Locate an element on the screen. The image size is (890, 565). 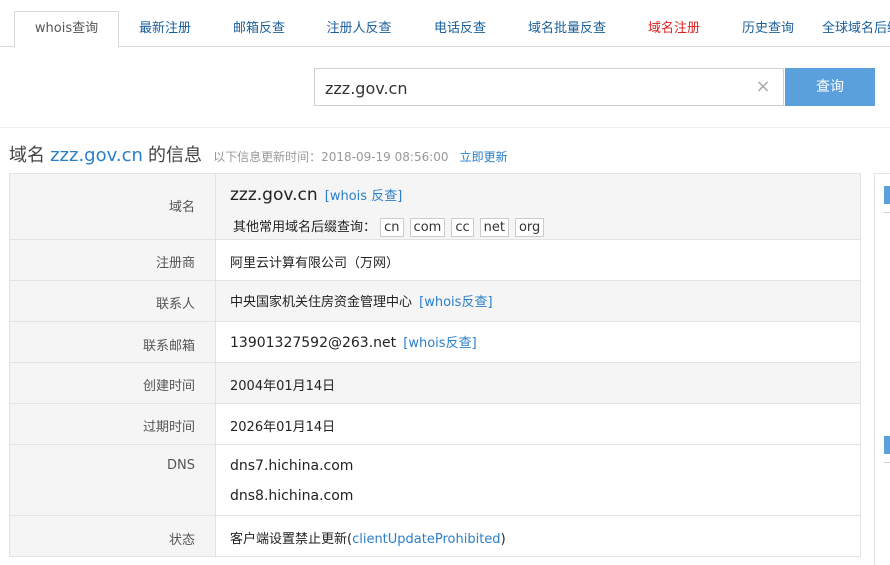
dns-value-1: dns7.hichina.com is located at coordinates (292, 466).